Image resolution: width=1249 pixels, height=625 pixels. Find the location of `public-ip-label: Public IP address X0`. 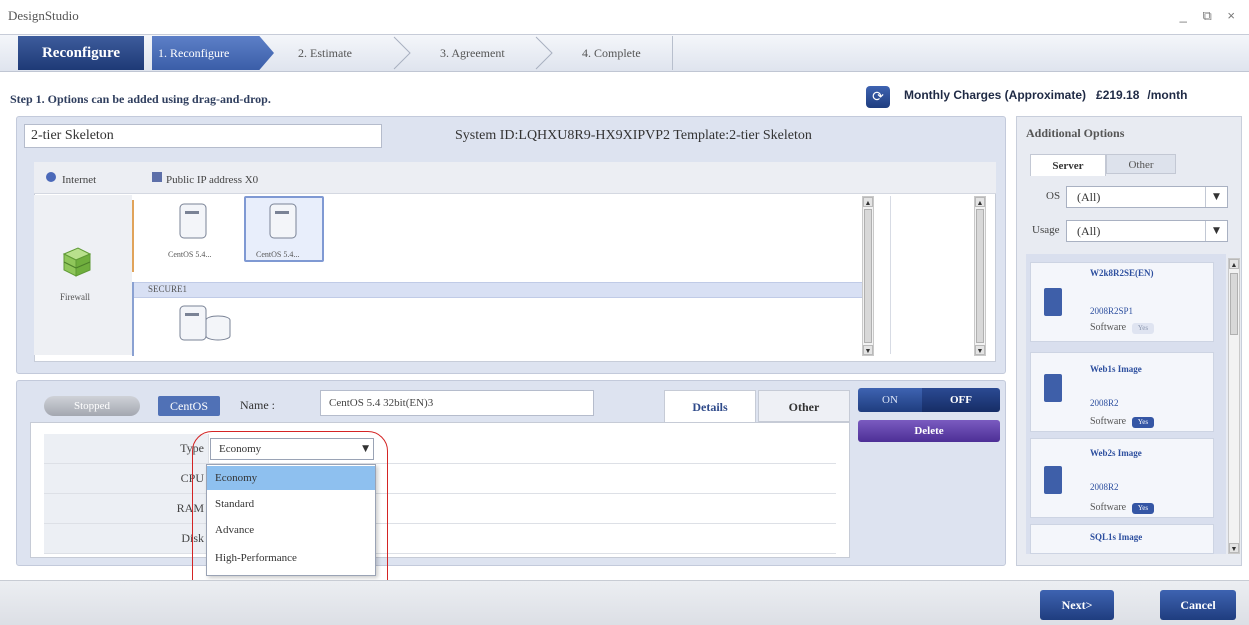

public-ip-label: Public IP address X0 is located at coordinates (212, 180).